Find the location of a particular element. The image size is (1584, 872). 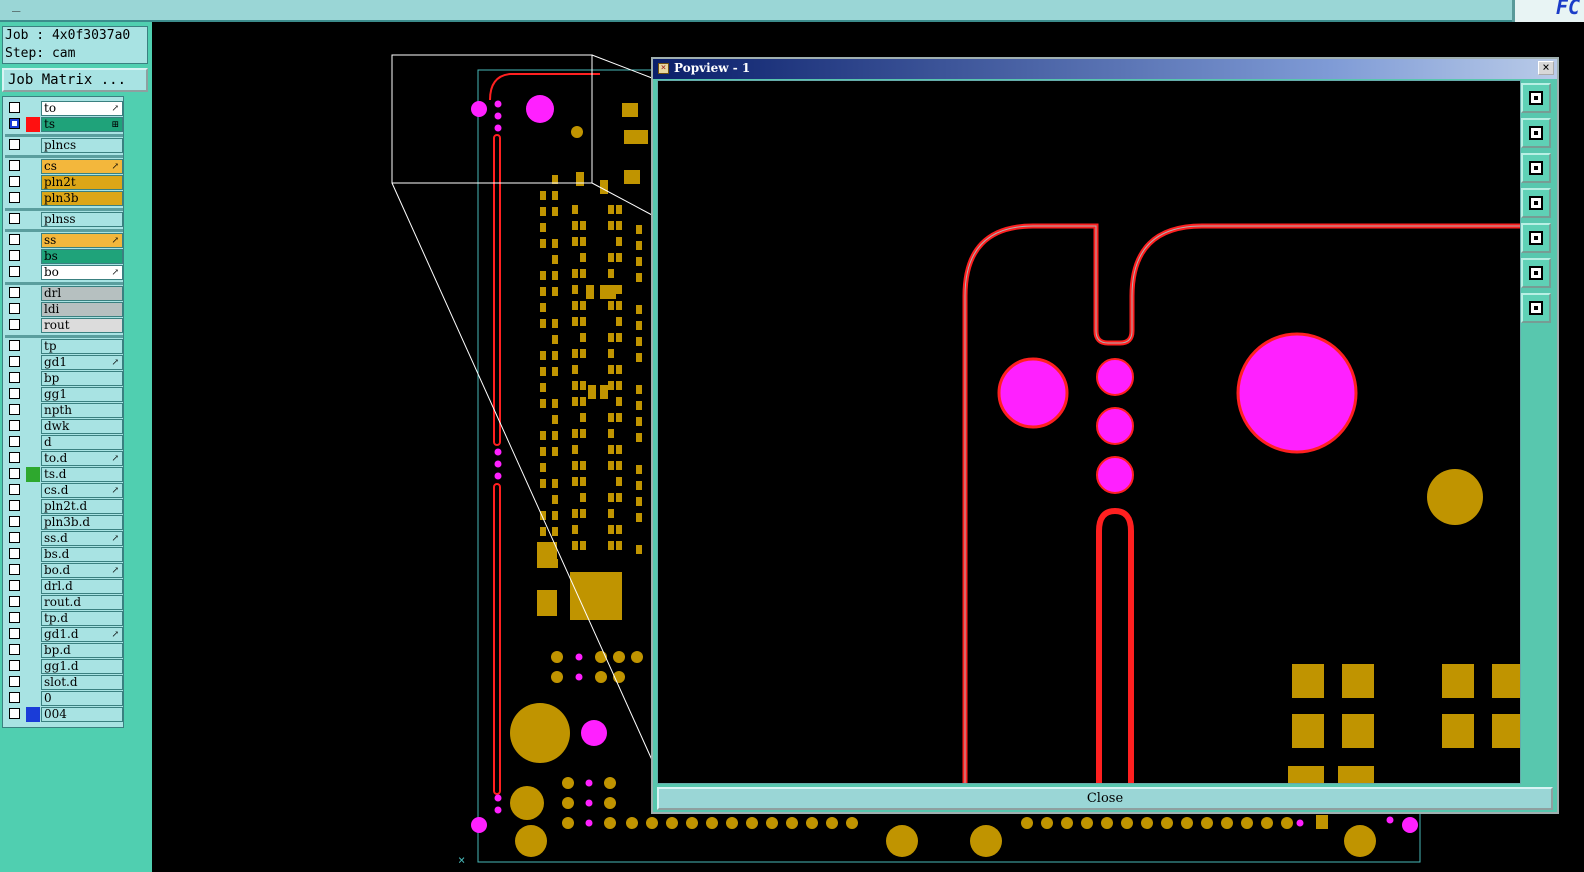

layer-name: 004 is located at coordinates (82, 714).